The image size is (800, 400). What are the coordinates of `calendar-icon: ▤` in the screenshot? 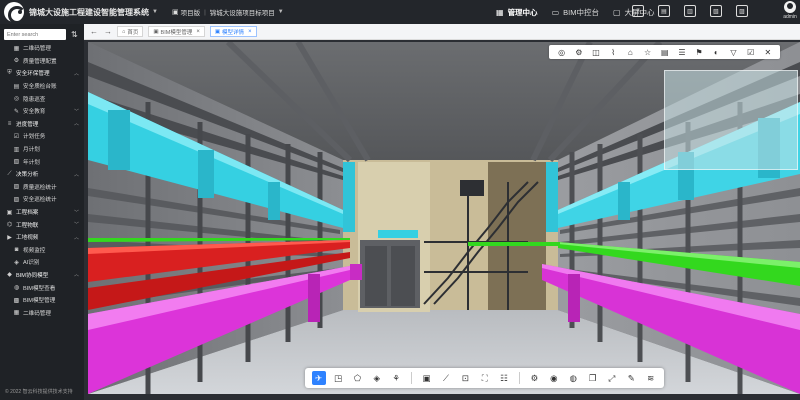 It's located at (664, 11).